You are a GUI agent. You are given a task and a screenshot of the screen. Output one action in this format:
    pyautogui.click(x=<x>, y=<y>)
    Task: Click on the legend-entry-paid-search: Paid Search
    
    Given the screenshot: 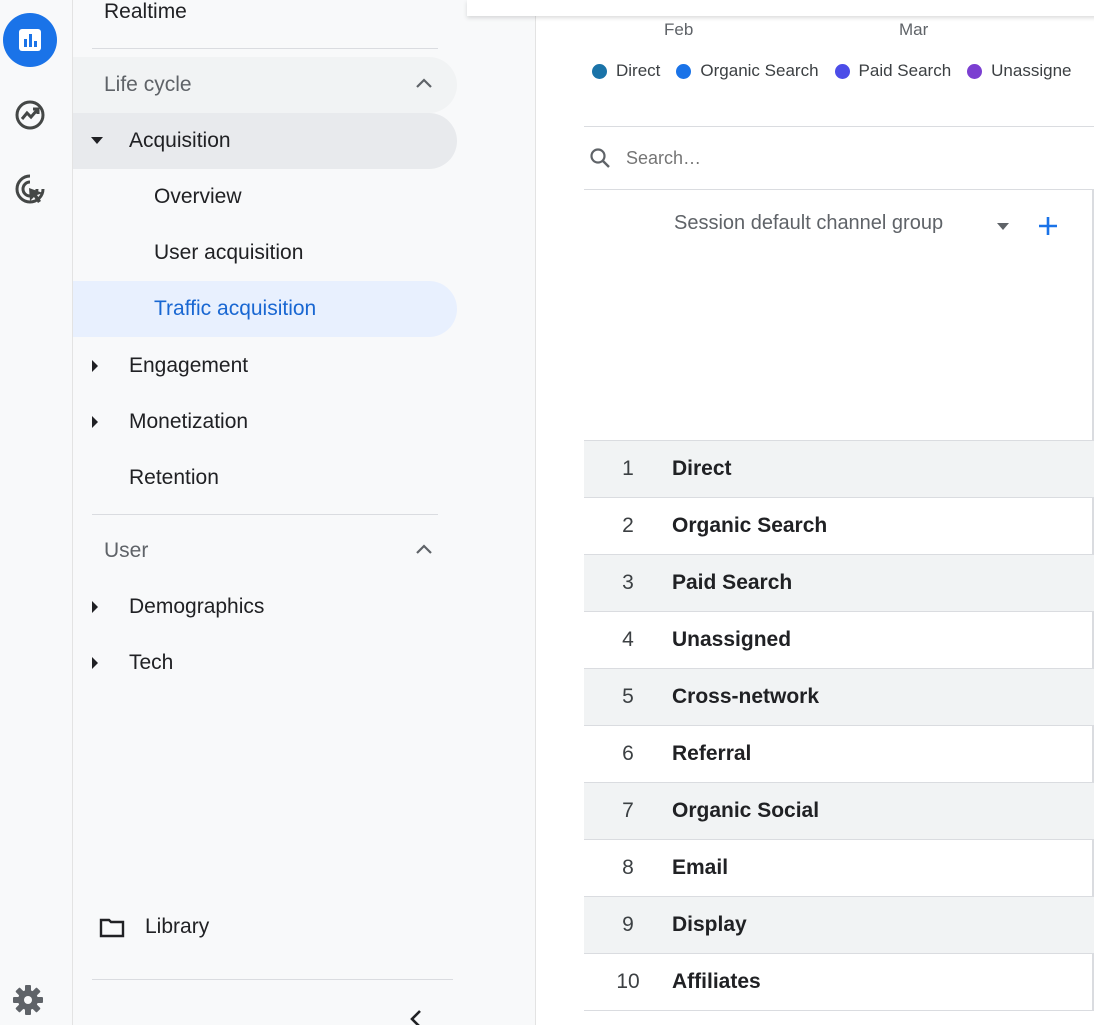 What is the action you would take?
    pyautogui.click(x=893, y=71)
    